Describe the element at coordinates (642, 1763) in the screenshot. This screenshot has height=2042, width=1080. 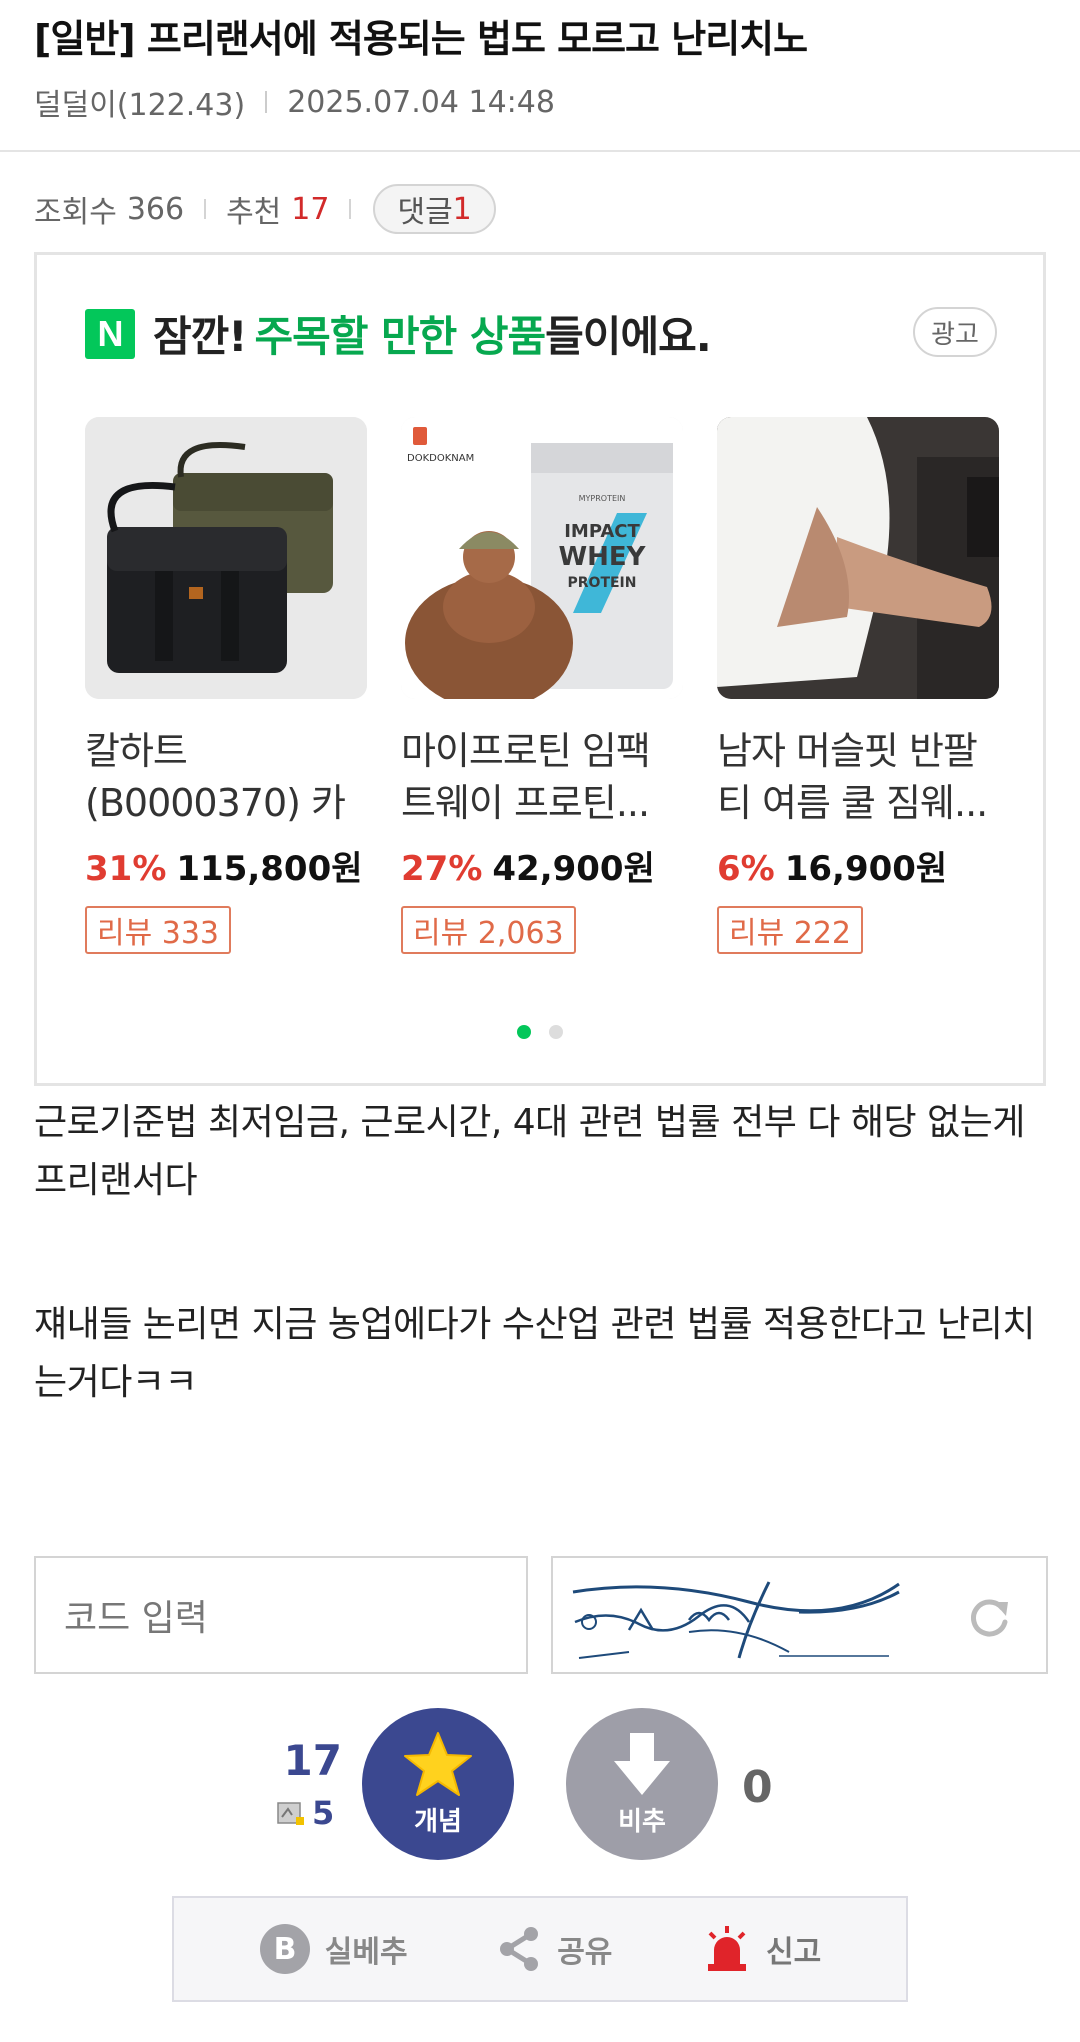
I see `down-arrow-icon` at that location.